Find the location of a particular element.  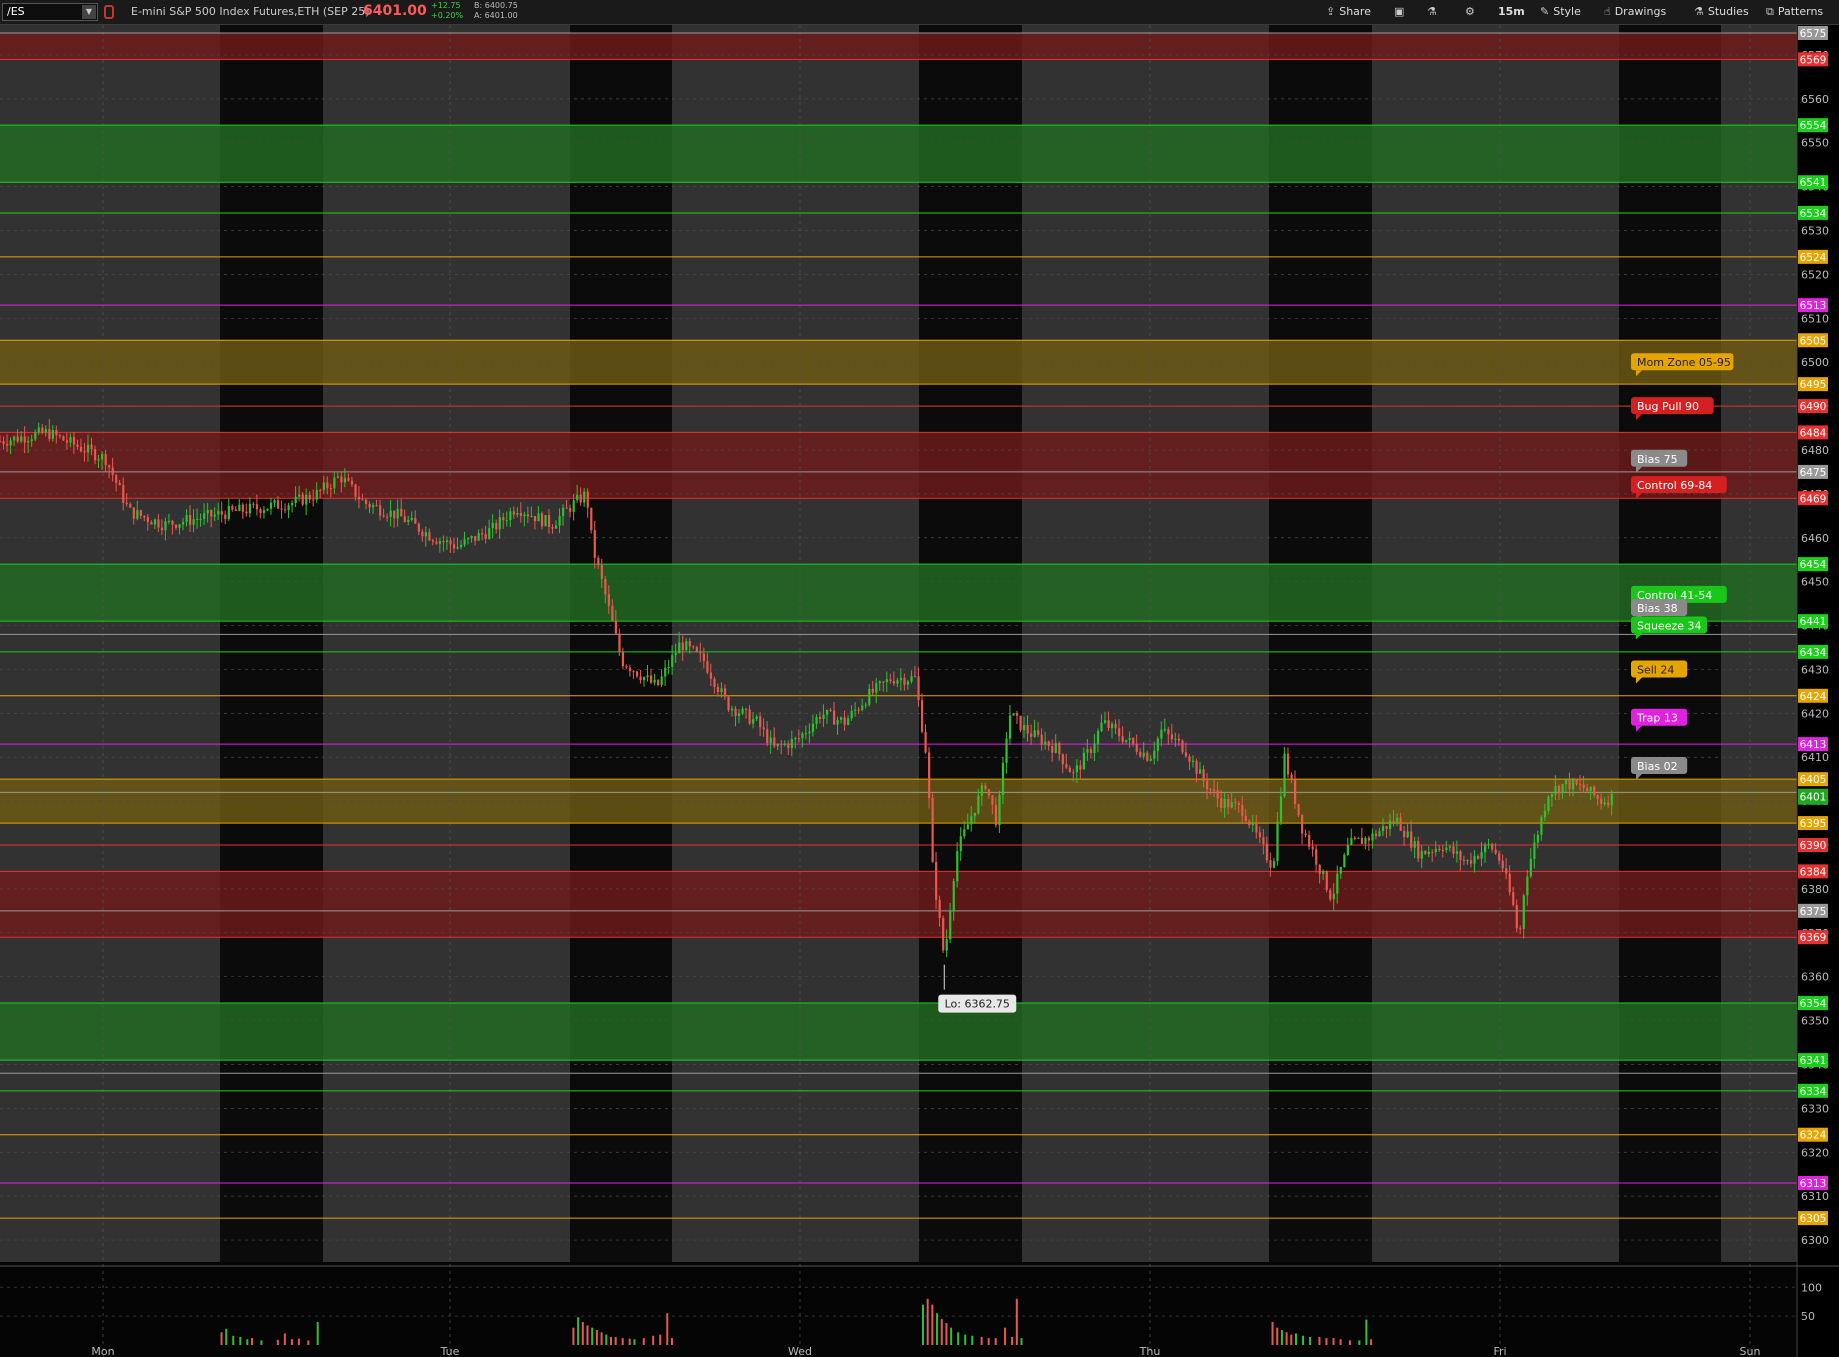

timeframe-label: 15m is located at coordinates (1511, 11).